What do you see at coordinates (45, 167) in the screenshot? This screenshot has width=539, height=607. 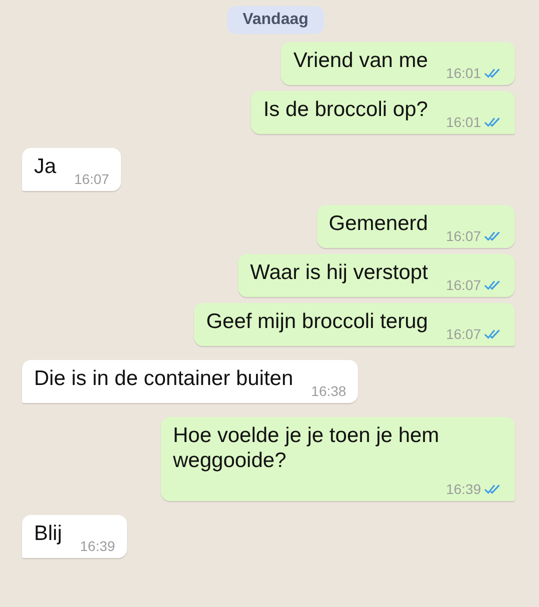 I see `message-text: Ja` at bounding box center [45, 167].